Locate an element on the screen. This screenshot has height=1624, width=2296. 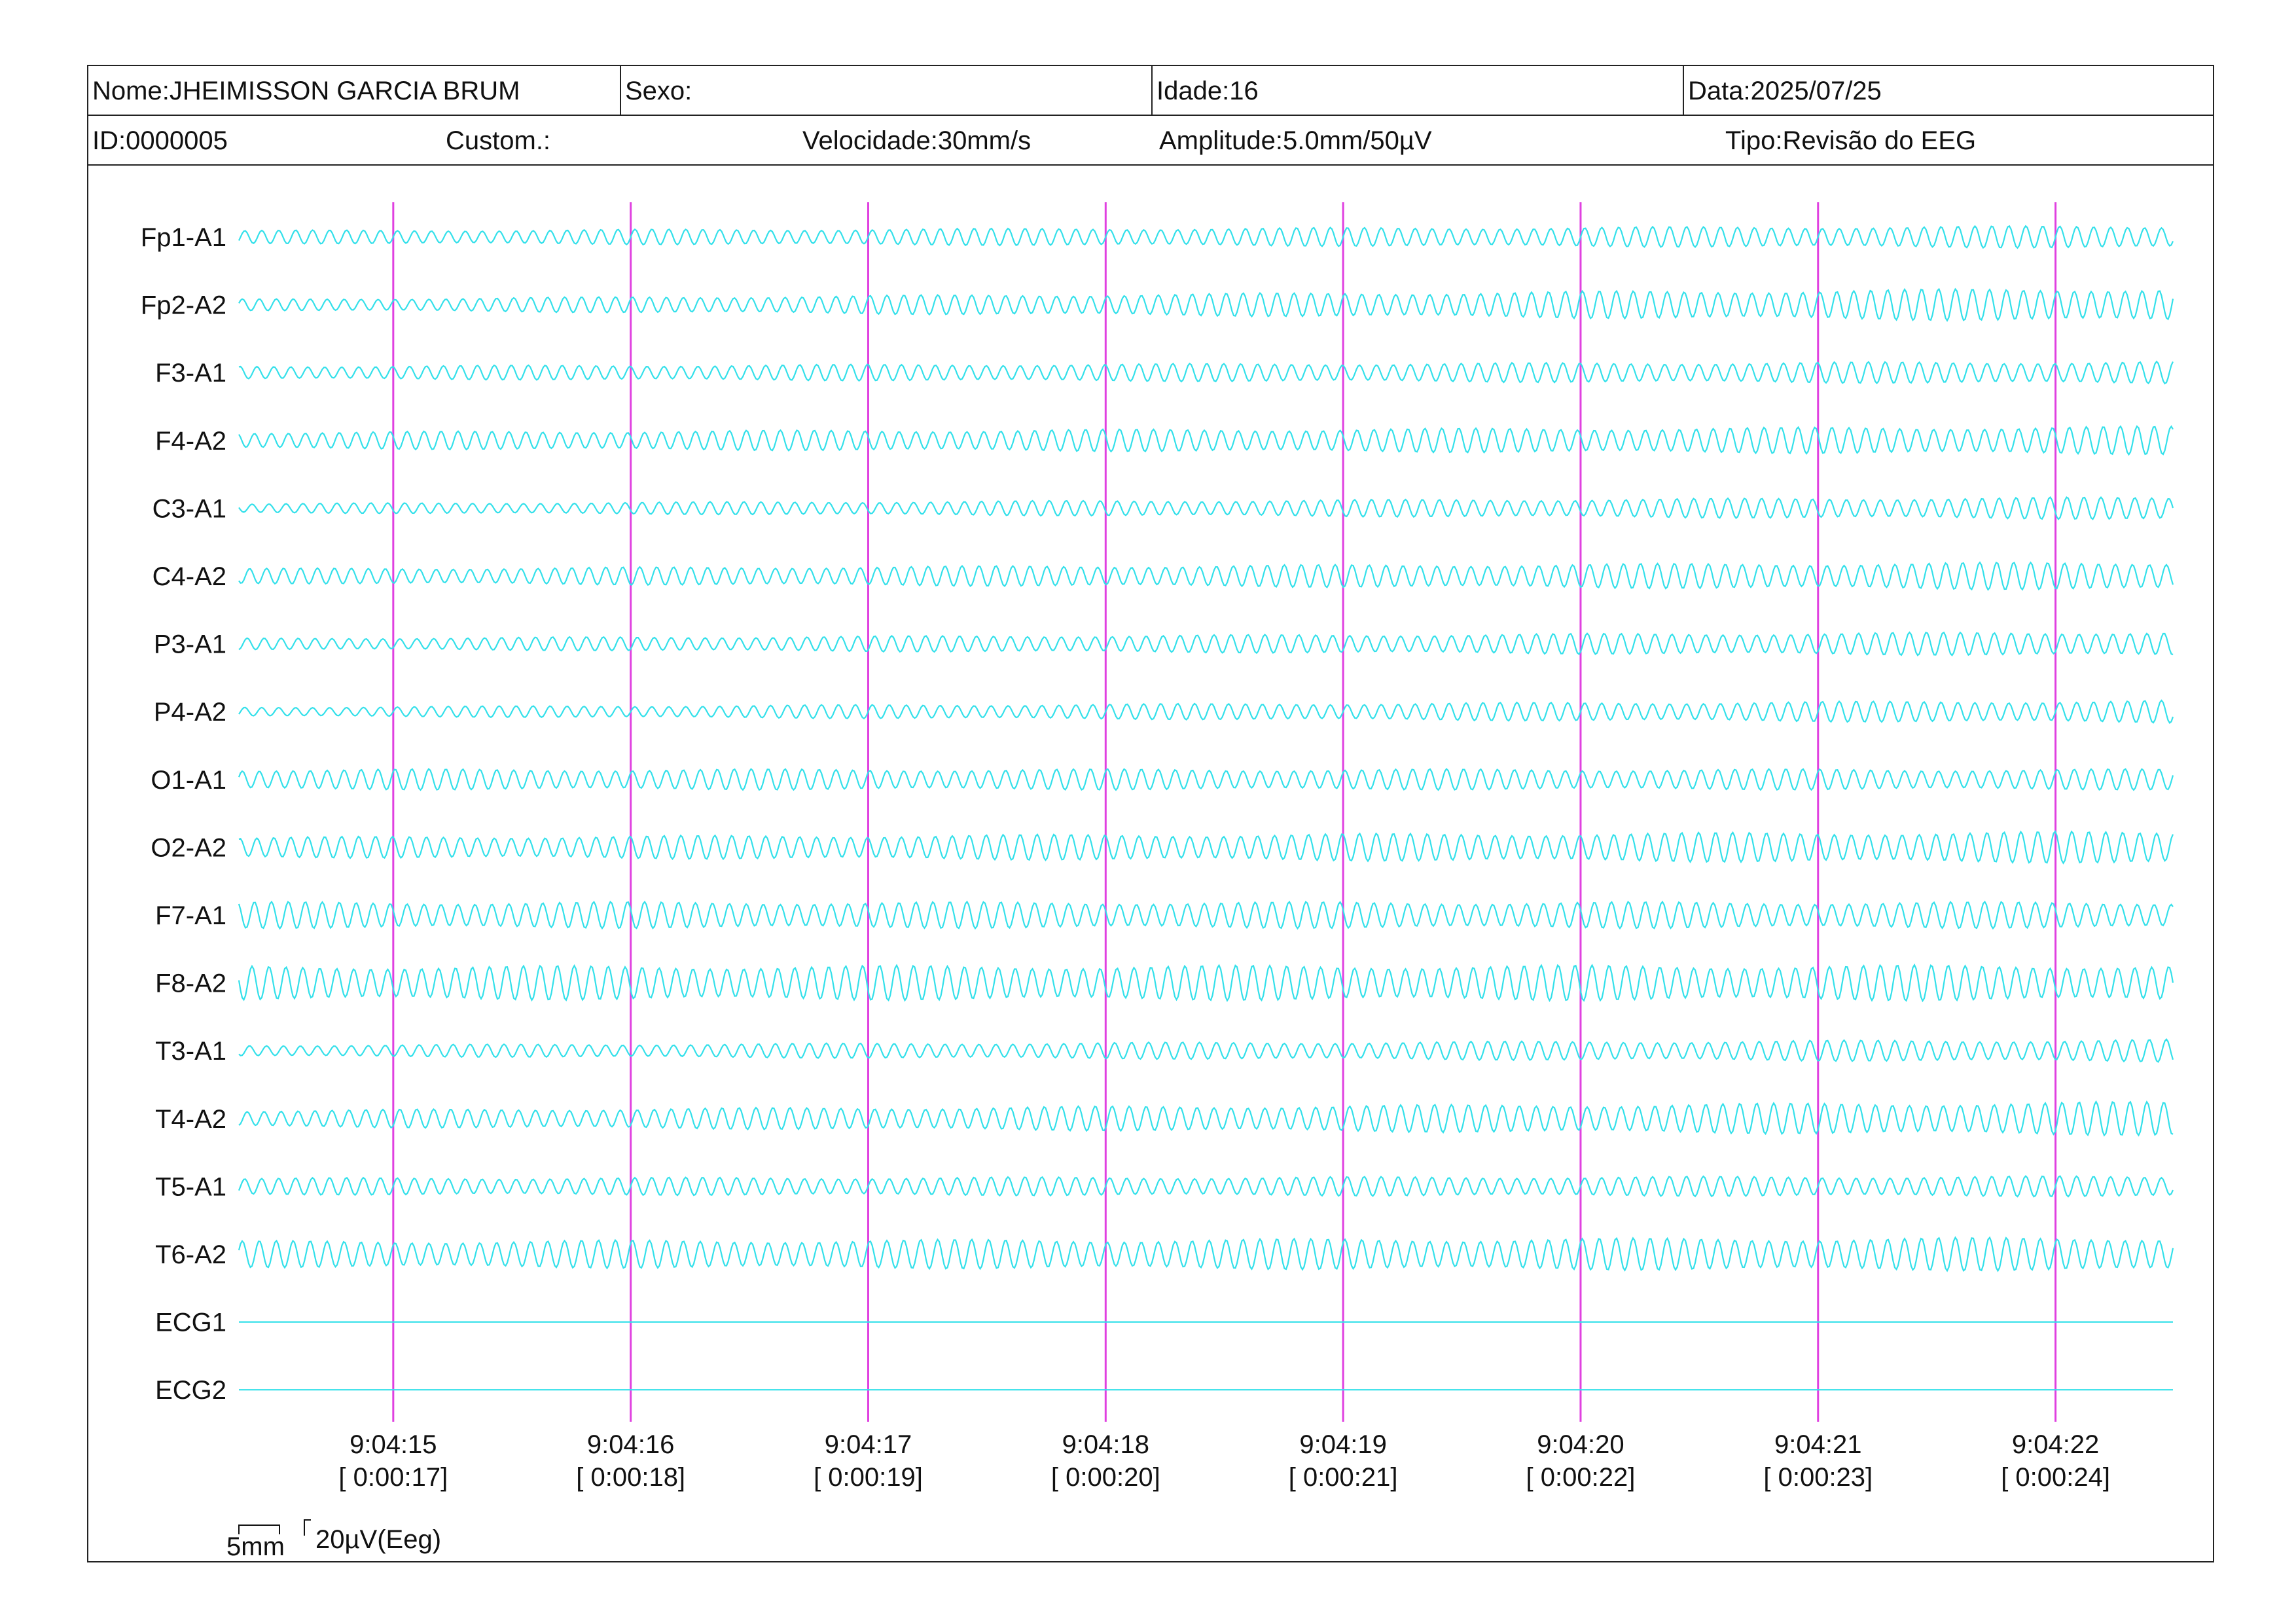
tick-clock-label: 9:04:15 is located at coordinates (393, 1444).